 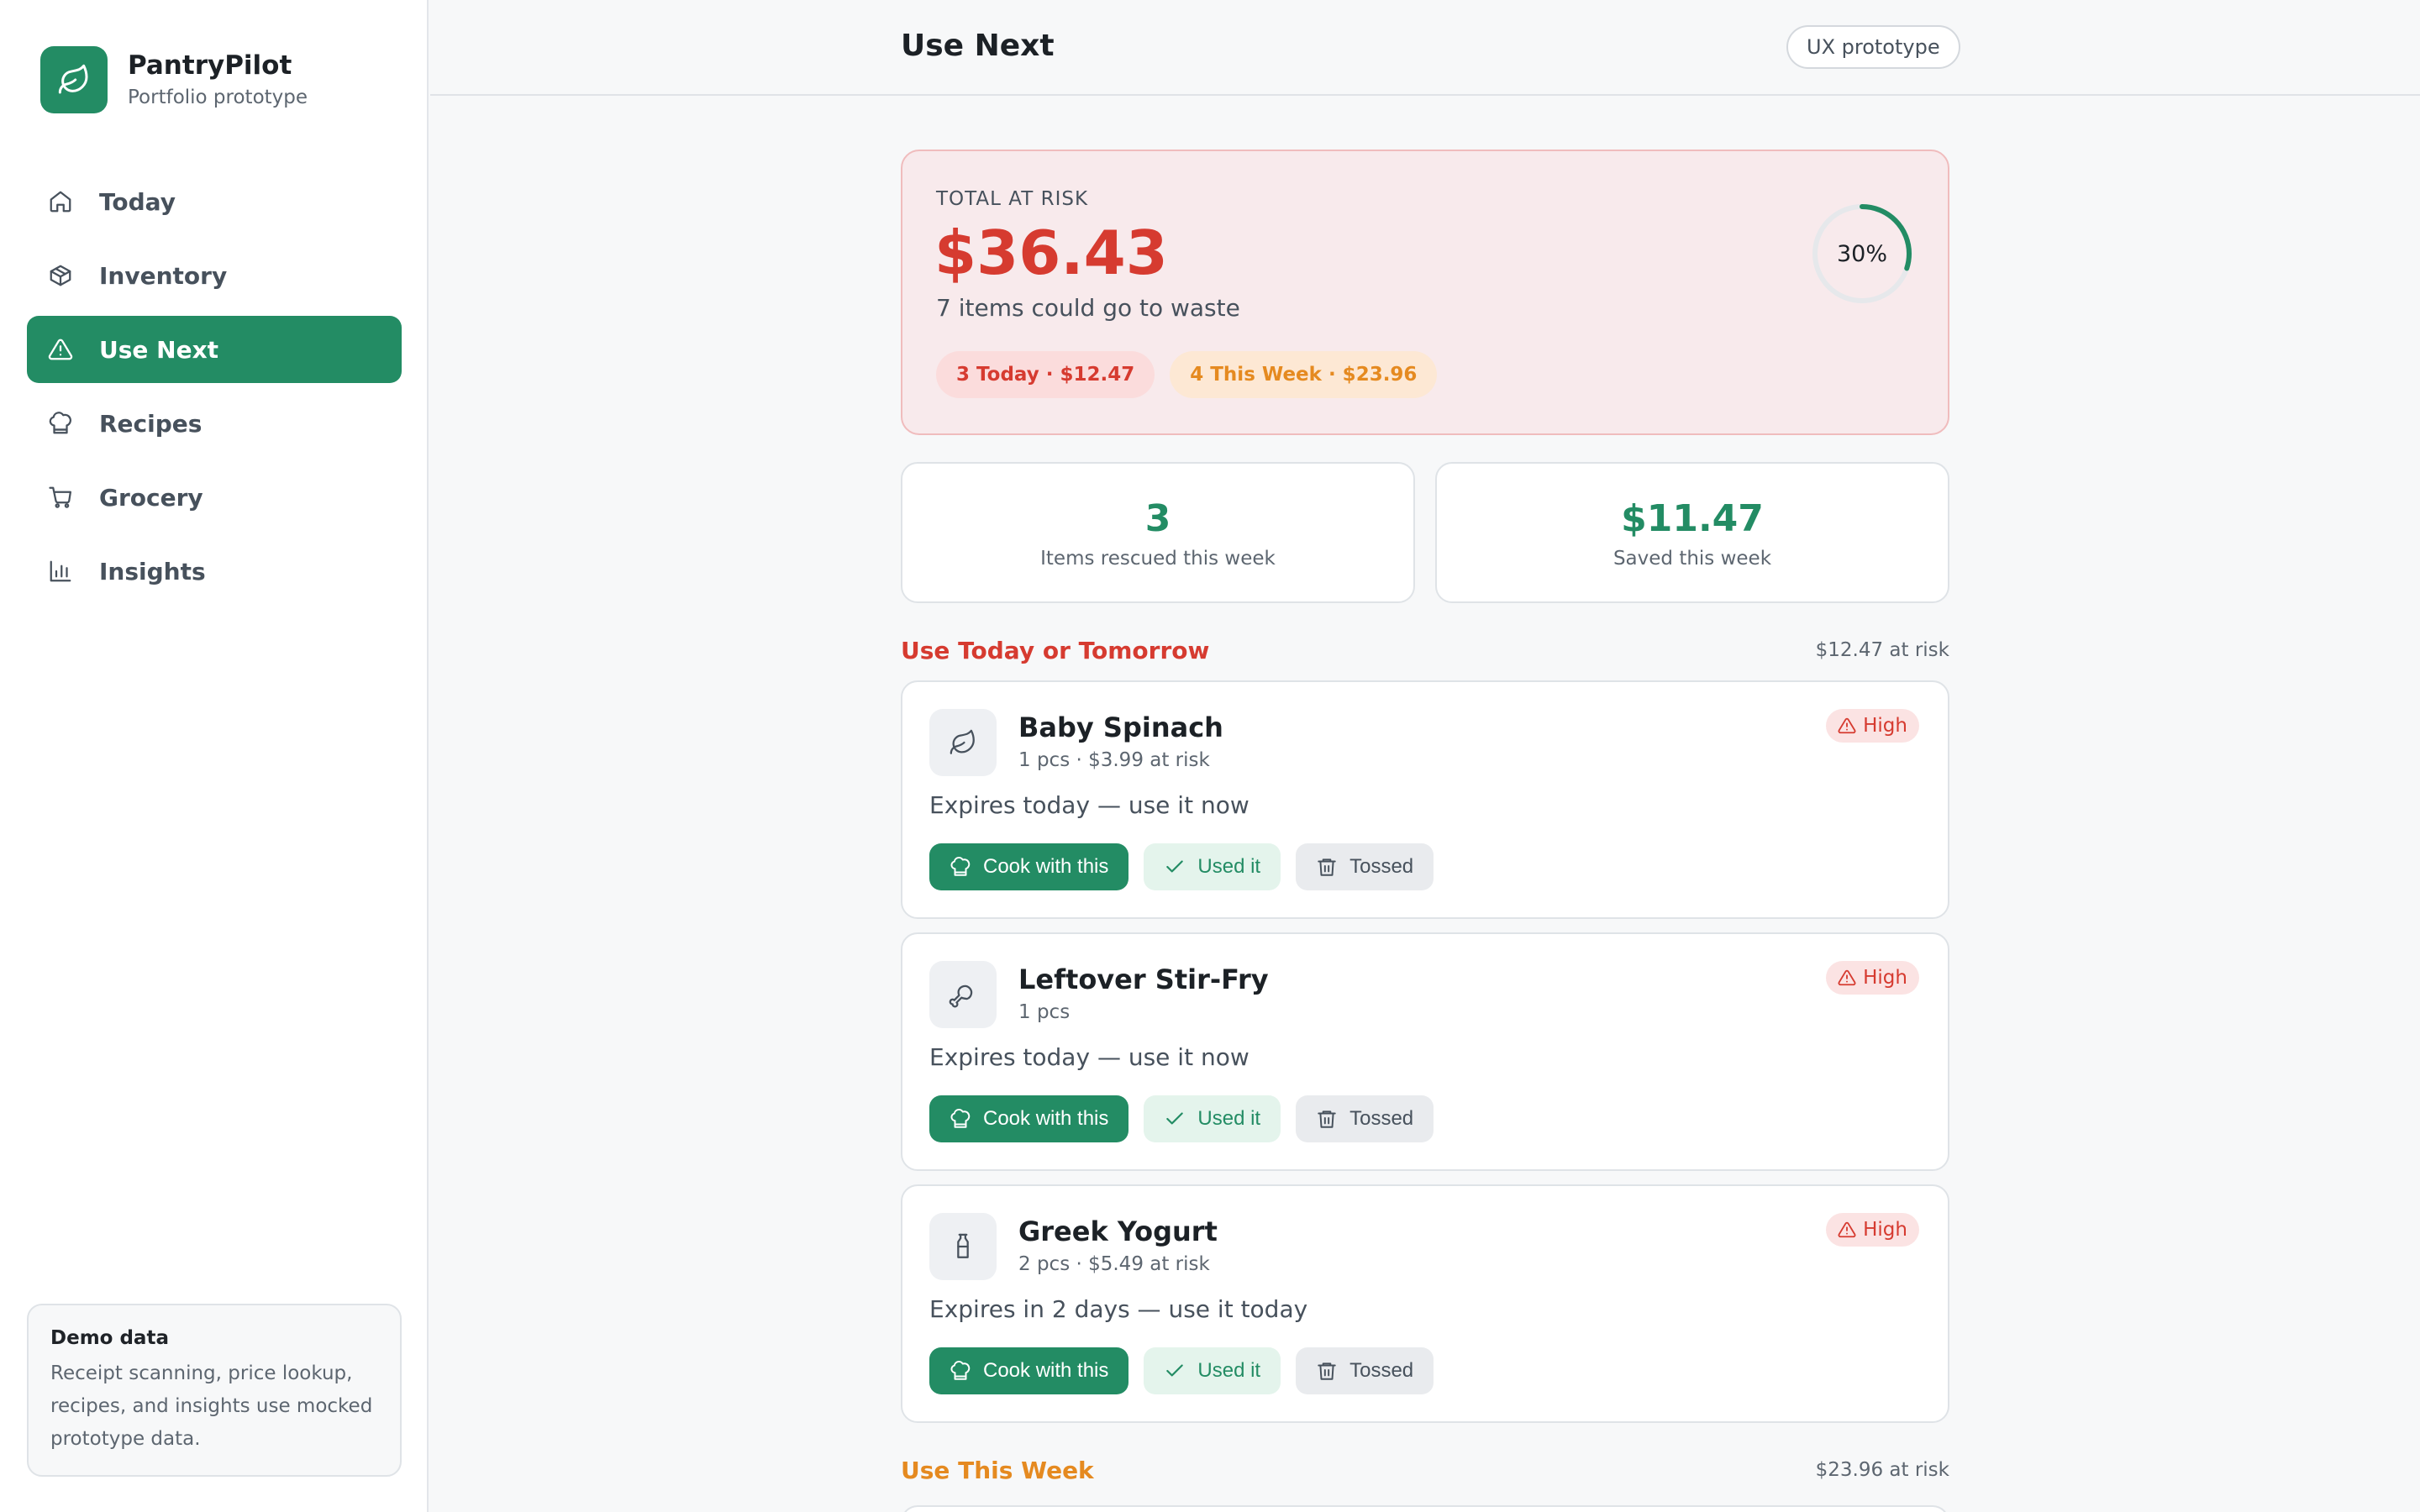 I want to click on sidebar-item-recipes: Recipes, so click(x=214, y=423).